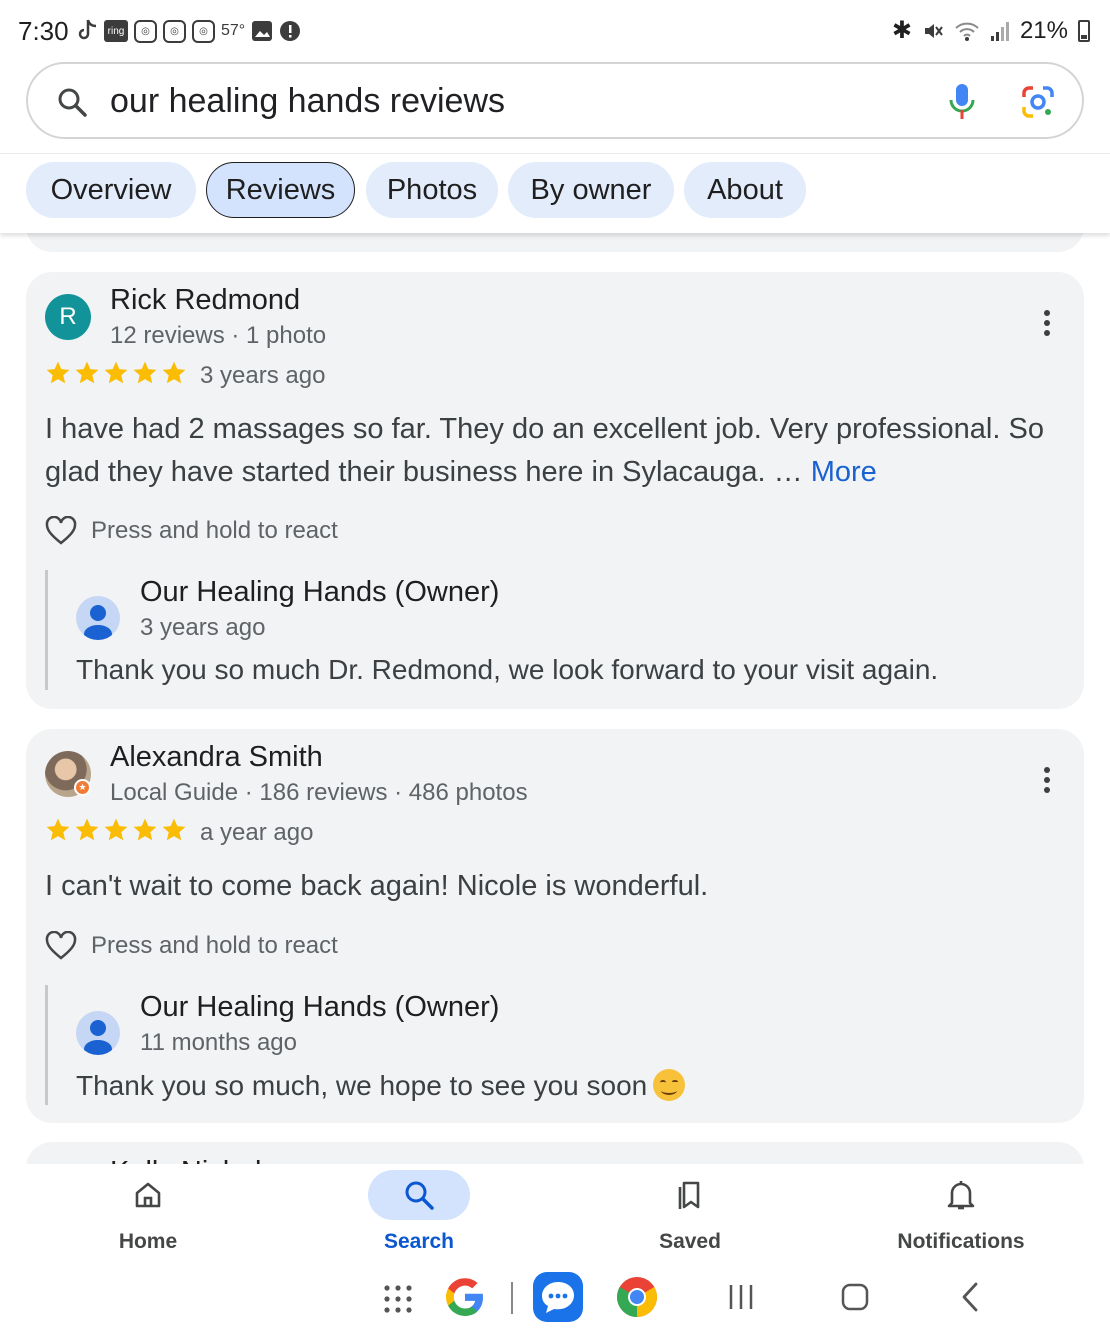 This screenshot has width=1110, height=1333. I want to click on back-icon, so click(970, 1297).